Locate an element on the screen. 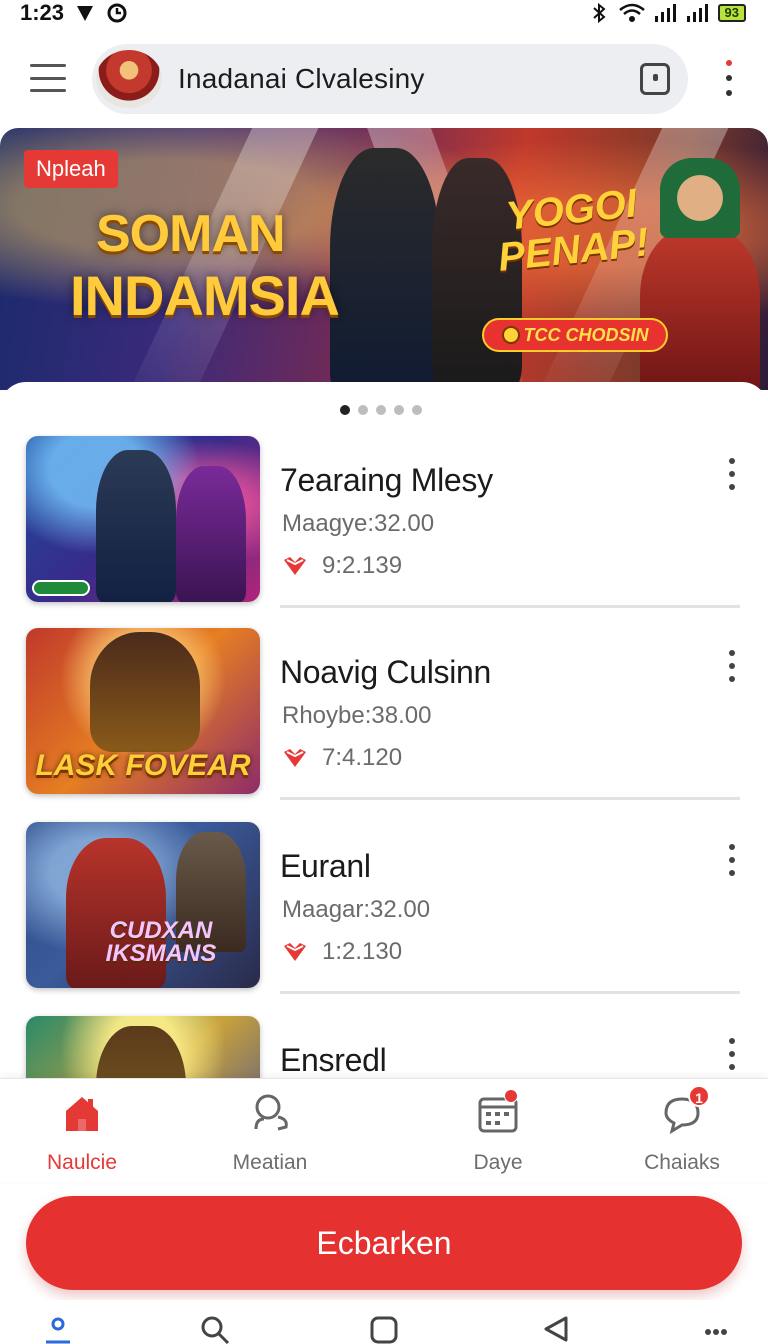 The width and height of the screenshot is (768, 1344). game-thumbnail-caption: CUDXAN IKSMANS is located at coordinates (161, 942).